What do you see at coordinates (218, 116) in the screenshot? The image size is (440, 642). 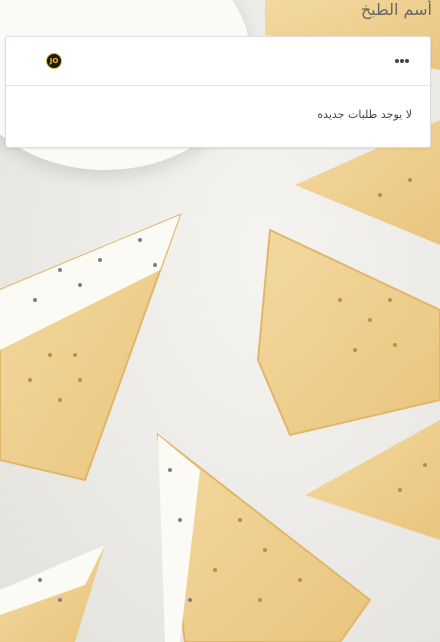 I see `card-body: لا يوجد طلبات جديده` at bounding box center [218, 116].